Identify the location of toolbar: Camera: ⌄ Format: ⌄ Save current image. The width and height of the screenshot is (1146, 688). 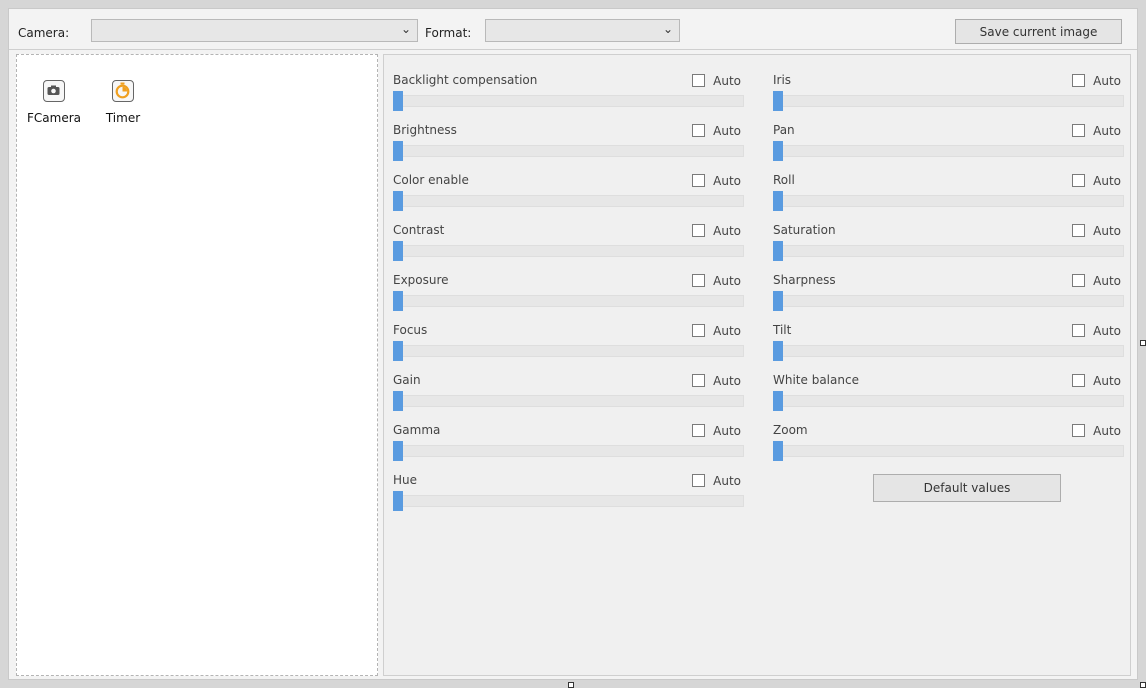
(573, 29).